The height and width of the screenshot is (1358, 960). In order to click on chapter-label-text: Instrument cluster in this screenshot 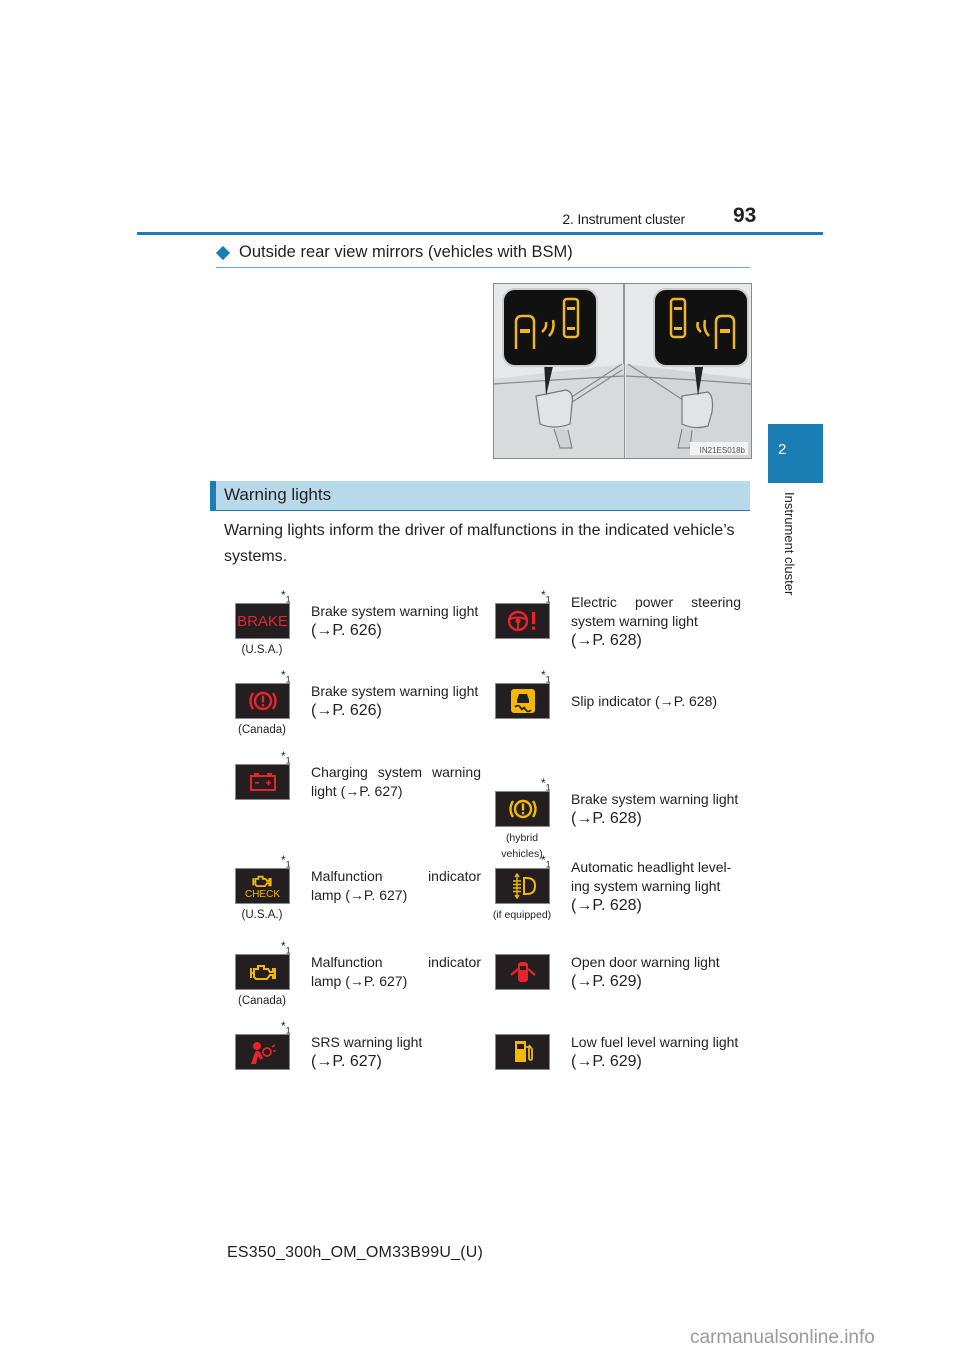, I will do `click(789, 544)`.